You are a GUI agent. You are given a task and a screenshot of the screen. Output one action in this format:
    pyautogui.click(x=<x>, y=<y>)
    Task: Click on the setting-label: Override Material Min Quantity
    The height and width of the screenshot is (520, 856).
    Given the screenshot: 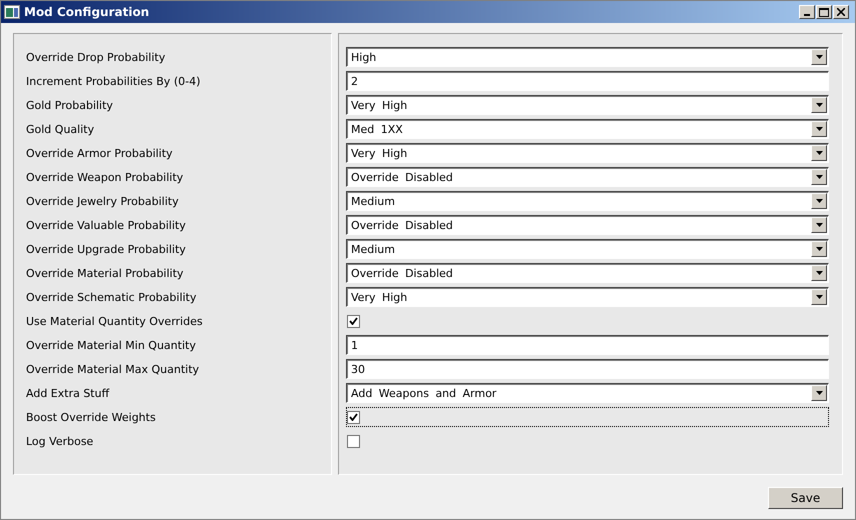 What is the action you would take?
    pyautogui.click(x=111, y=345)
    